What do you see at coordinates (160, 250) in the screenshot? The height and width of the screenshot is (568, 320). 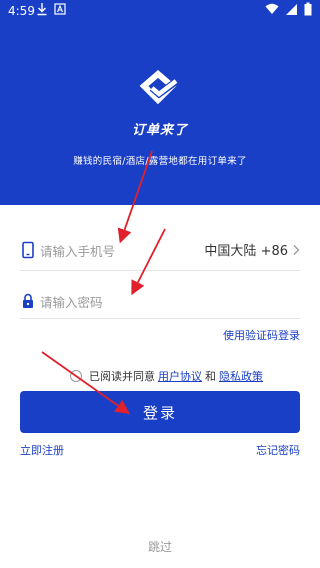 I see `phone-field: 请输入手机号 中国大陆 +86` at bounding box center [160, 250].